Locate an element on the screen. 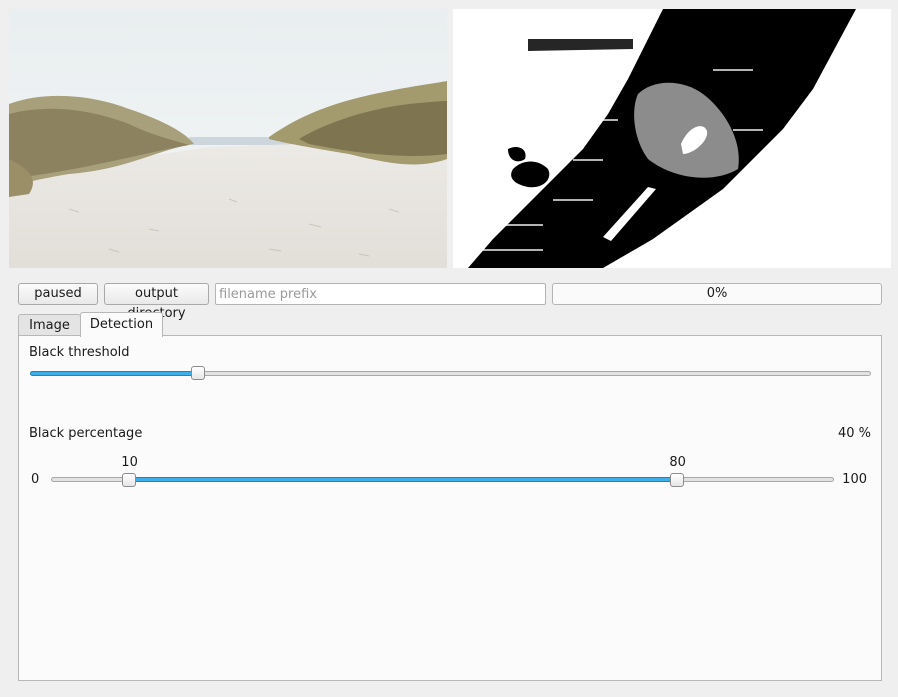 Image resolution: width=898 pixels, height=697 pixels. range-upper-value-label: 80 is located at coordinates (677, 462).